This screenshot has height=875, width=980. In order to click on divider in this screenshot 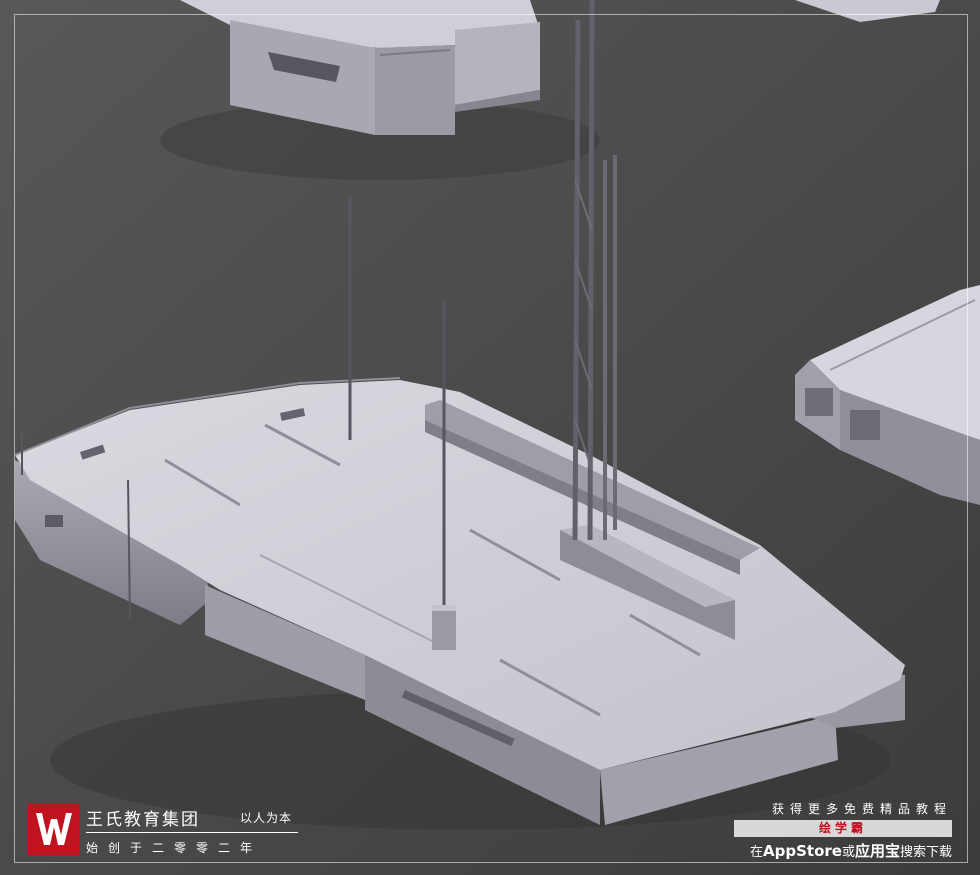, I will do `click(192, 832)`.